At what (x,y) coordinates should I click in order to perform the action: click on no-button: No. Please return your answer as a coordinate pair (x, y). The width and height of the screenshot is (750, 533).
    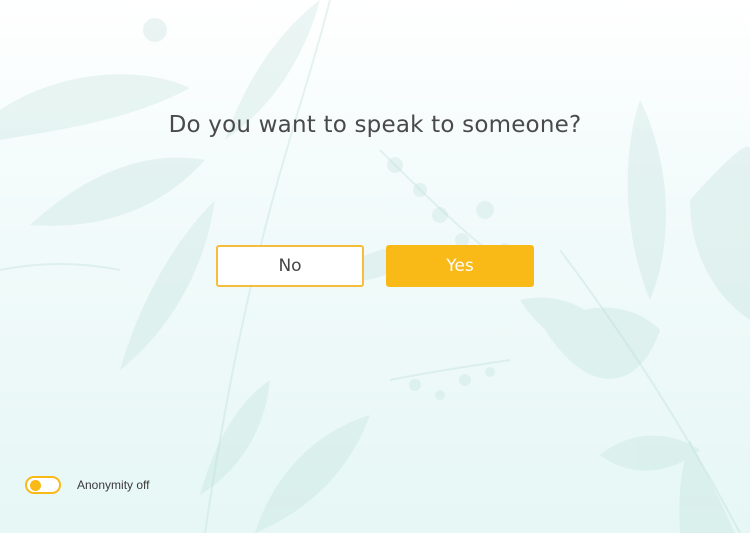
    Looking at the image, I should click on (290, 266).